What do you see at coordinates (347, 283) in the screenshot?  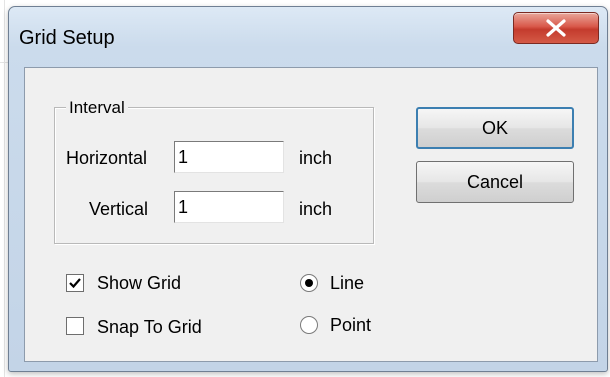 I see `line-radio-label: Line` at bounding box center [347, 283].